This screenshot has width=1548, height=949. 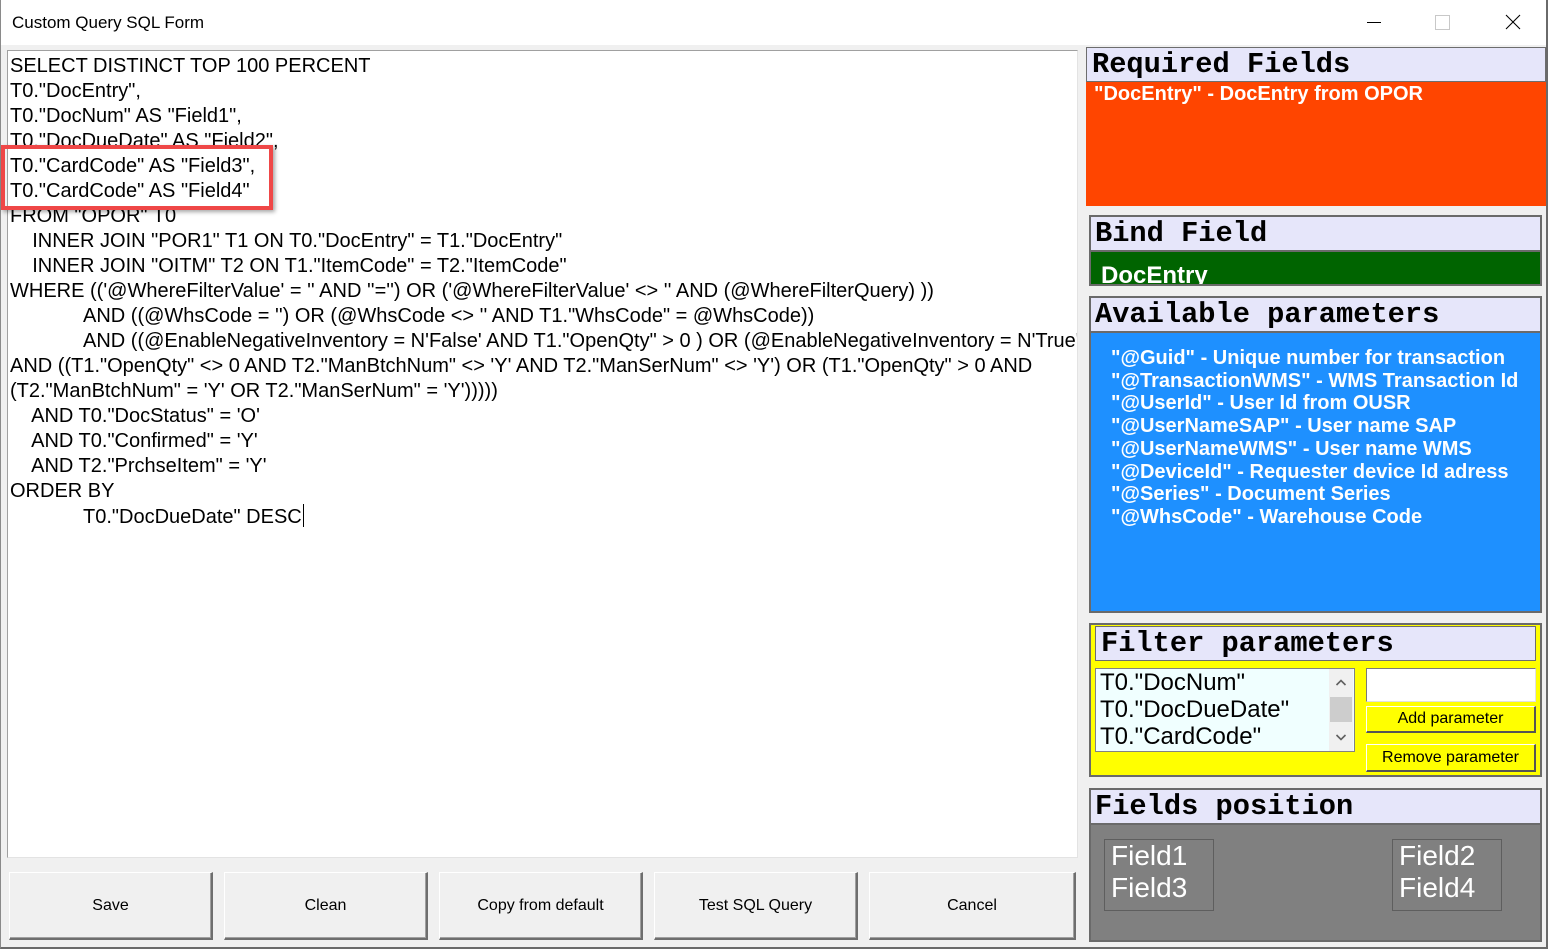 What do you see at coordinates (1315, 807) in the screenshot?
I see `fields-position-title: Fields position` at bounding box center [1315, 807].